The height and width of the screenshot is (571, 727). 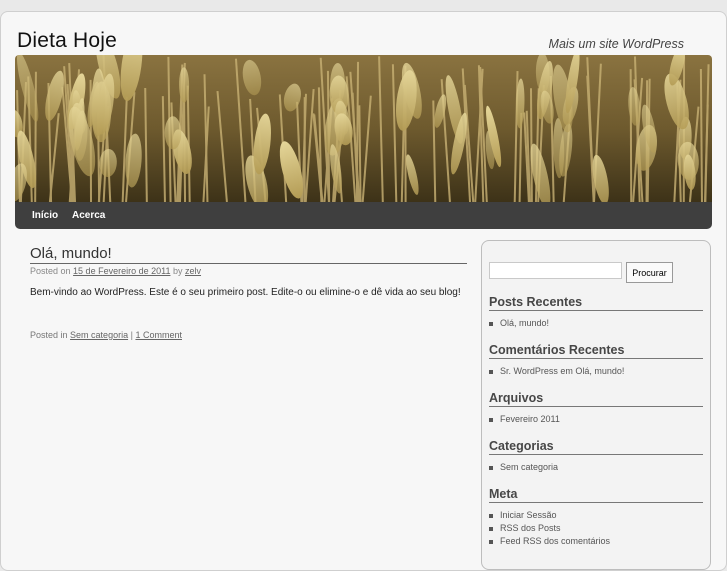 What do you see at coordinates (99, 335) in the screenshot?
I see `post-category-link: Sem categoria` at bounding box center [99, 335].